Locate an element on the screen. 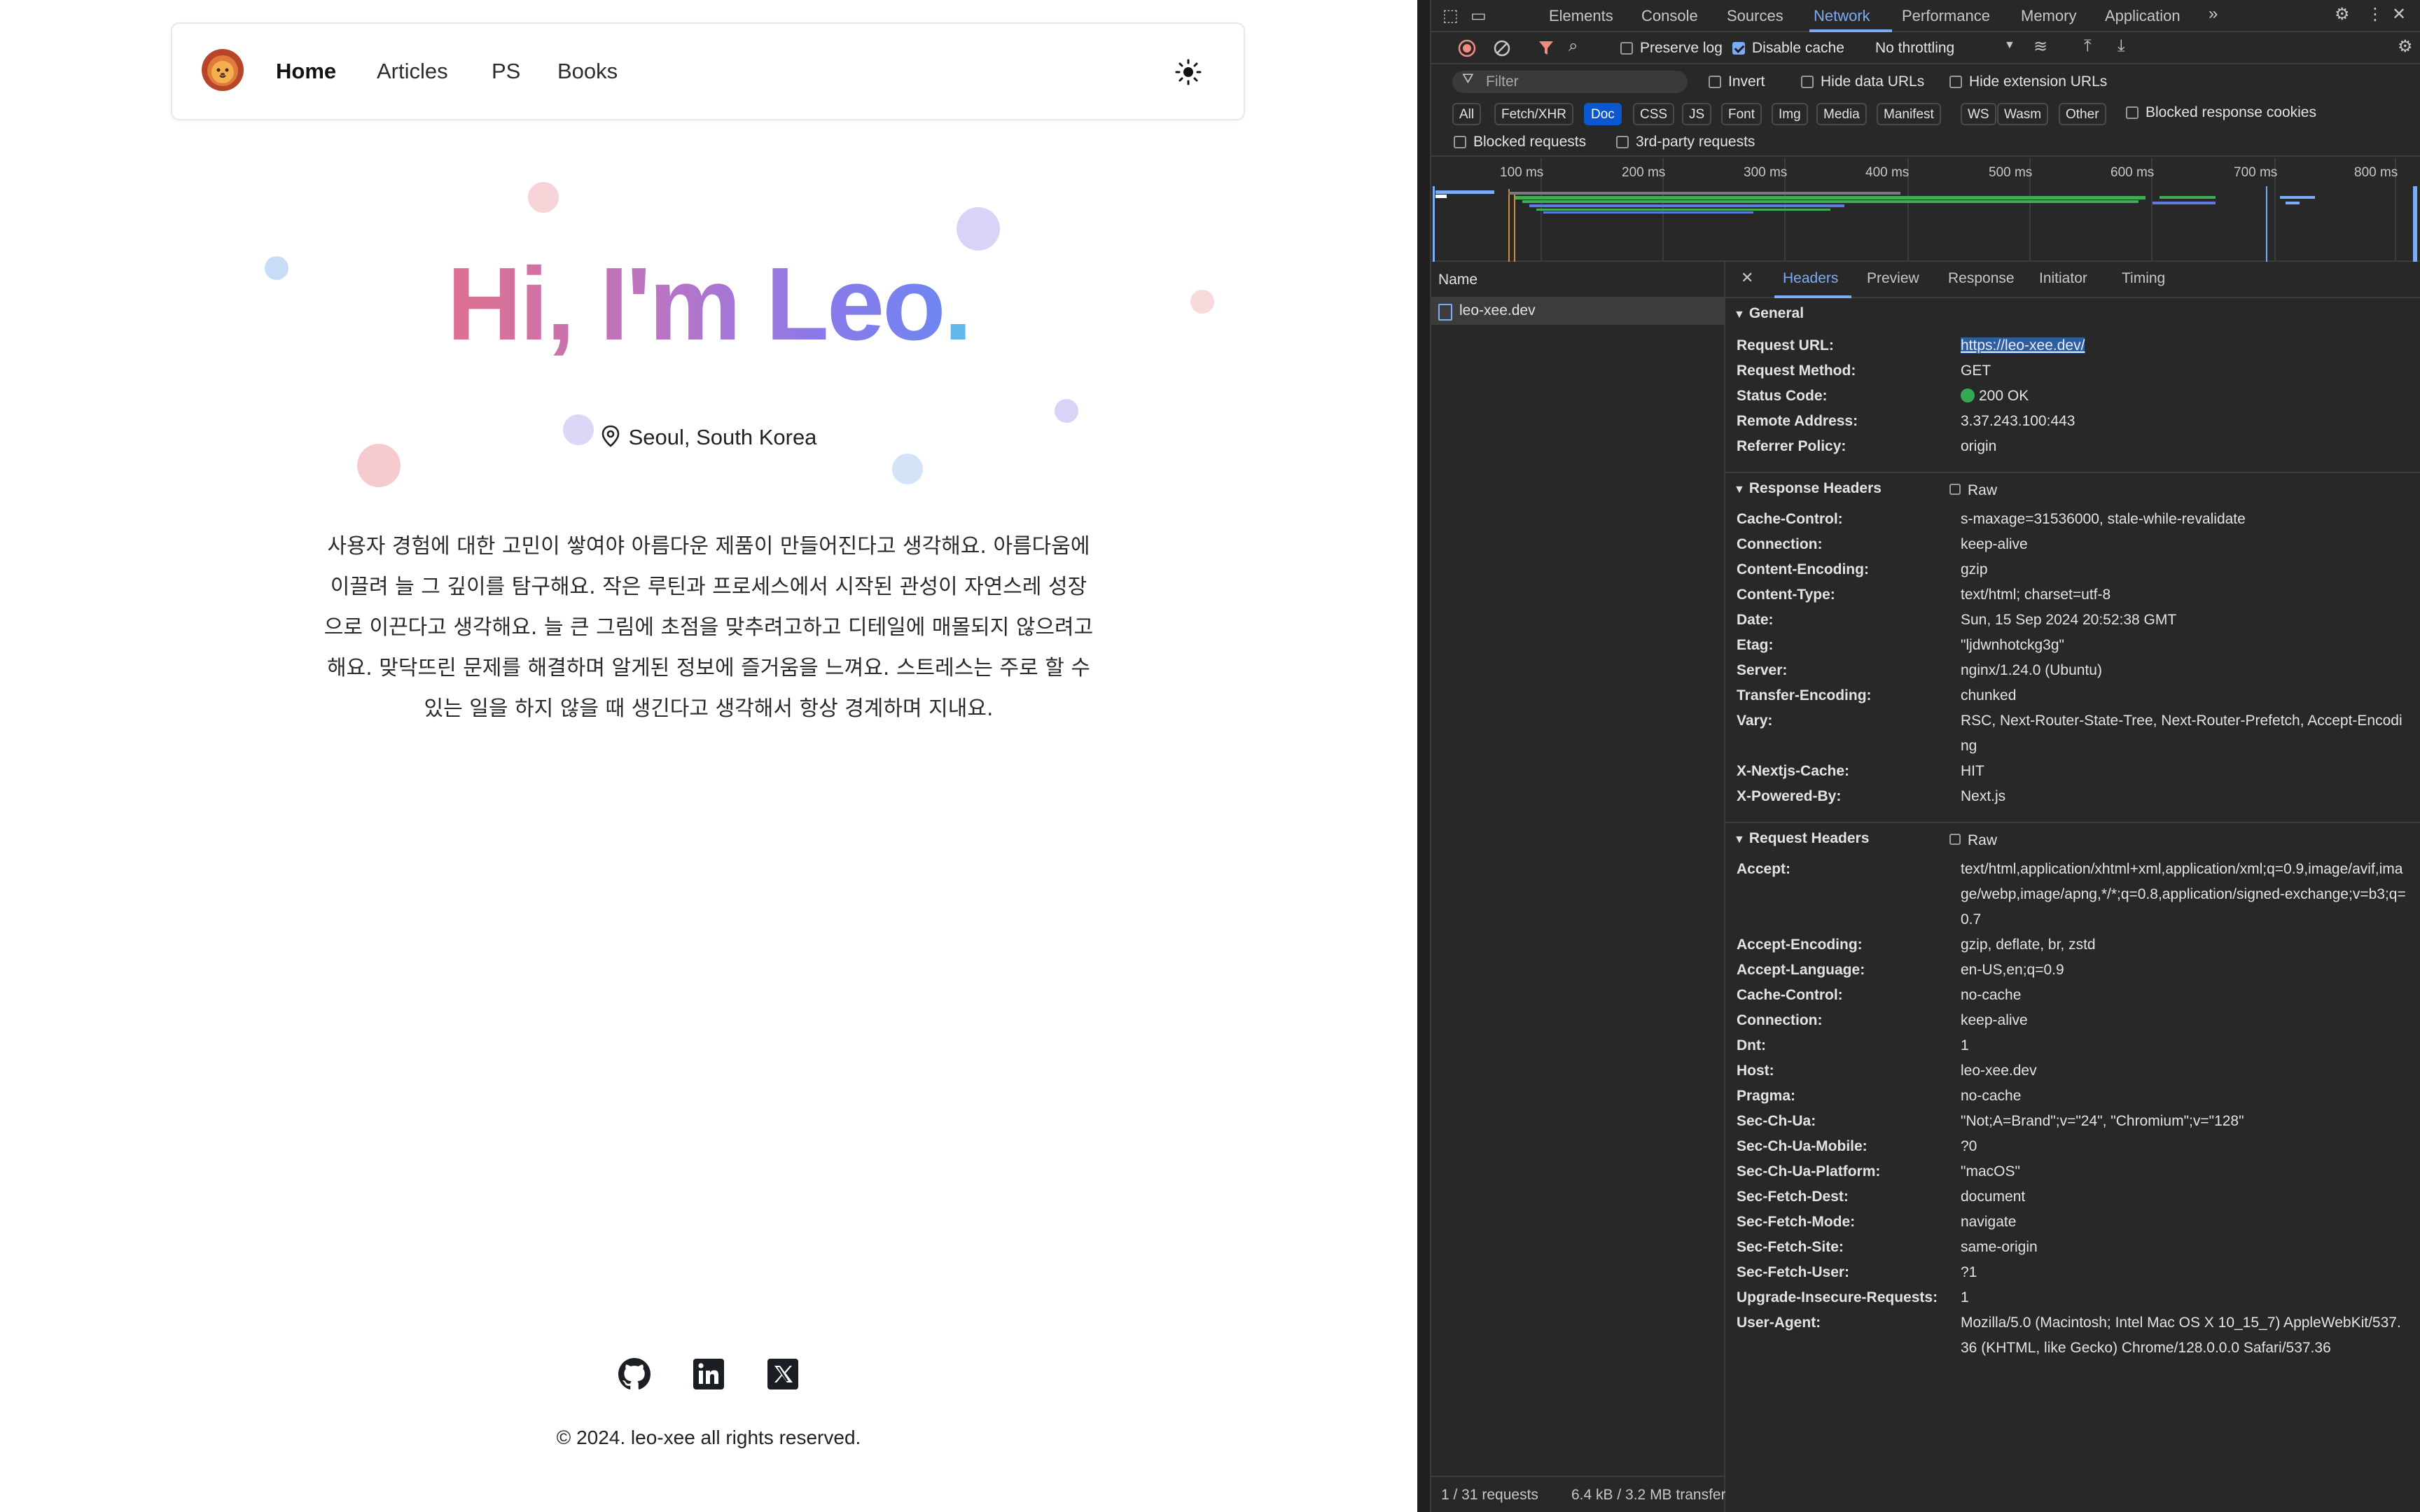  gear-icon: ⚙ is located at coordinates (2342, 14).